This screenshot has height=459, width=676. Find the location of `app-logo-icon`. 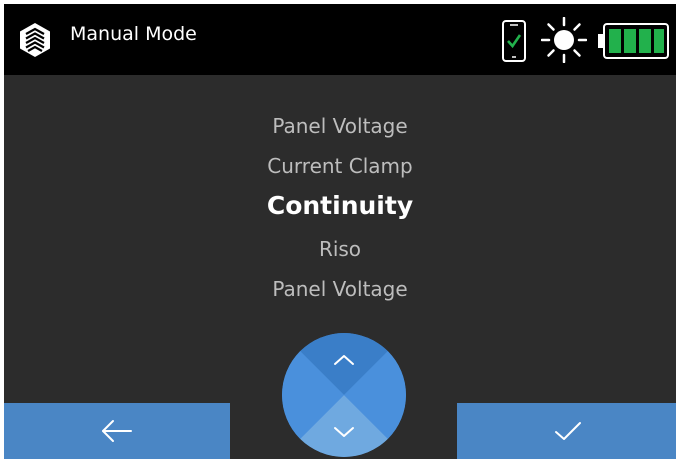

app-logo-icon is located at coordinates (35, 40).